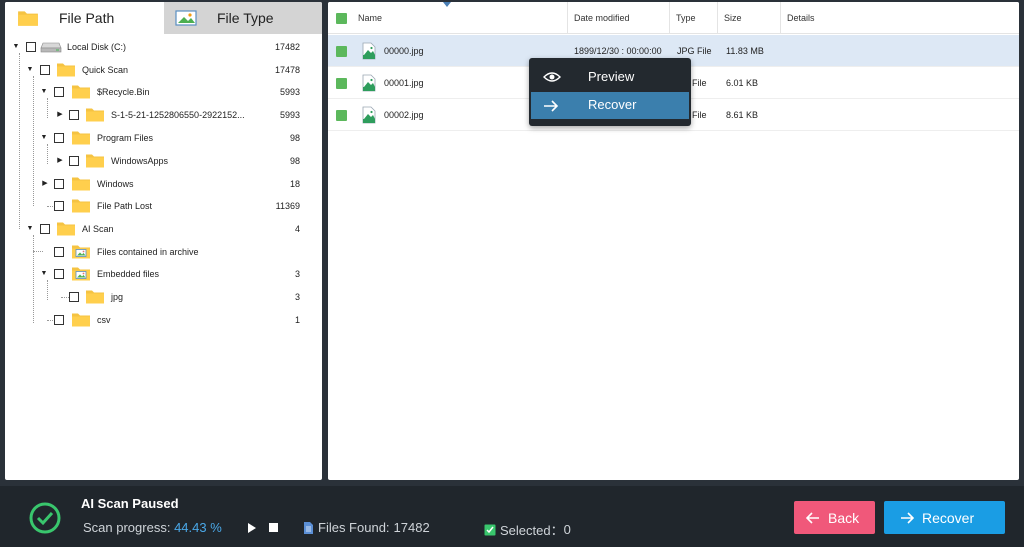  Describe the element at coordinates (287, 47) in the screenshot. I see `tree-item-count: 17482` at that location.